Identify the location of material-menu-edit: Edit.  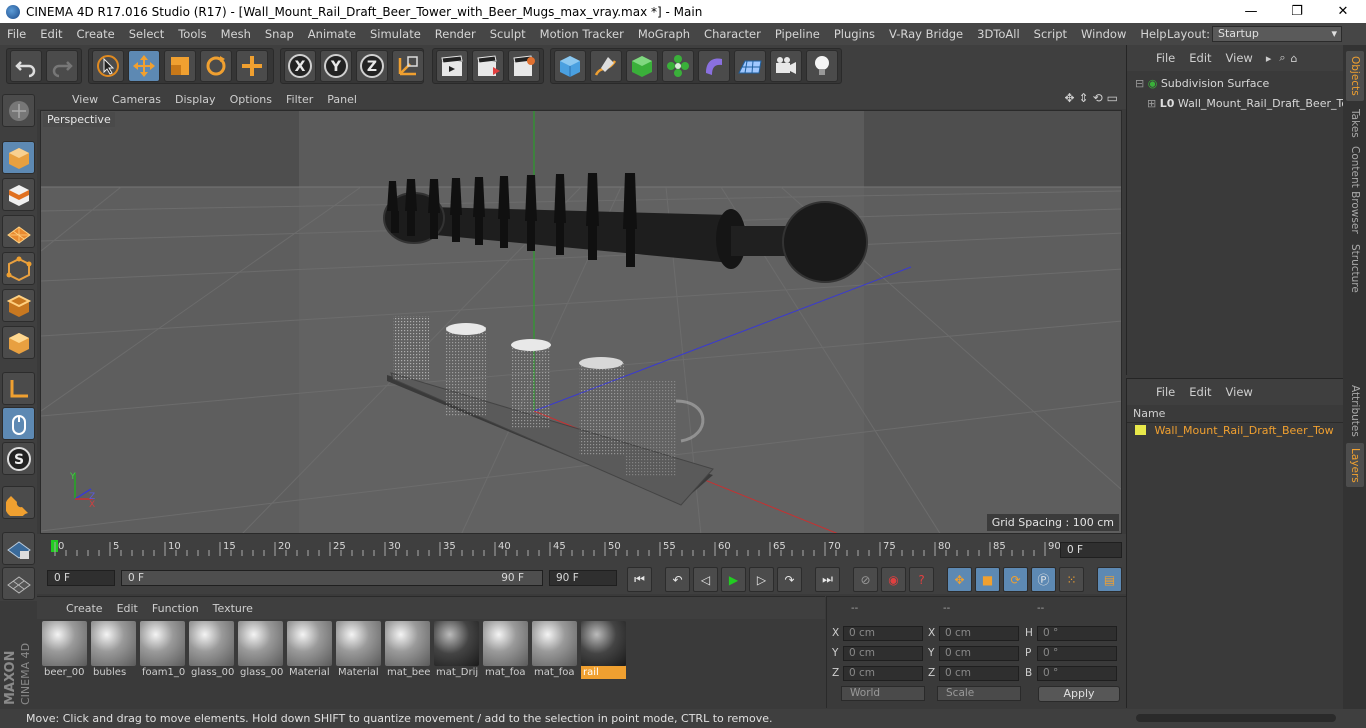
(127, 608).